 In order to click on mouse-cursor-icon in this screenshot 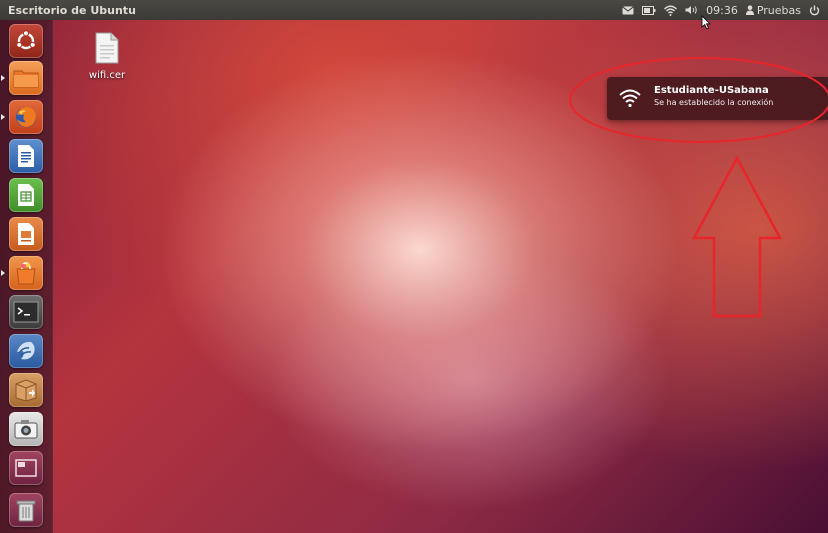, I will do `click(706, 22)`.